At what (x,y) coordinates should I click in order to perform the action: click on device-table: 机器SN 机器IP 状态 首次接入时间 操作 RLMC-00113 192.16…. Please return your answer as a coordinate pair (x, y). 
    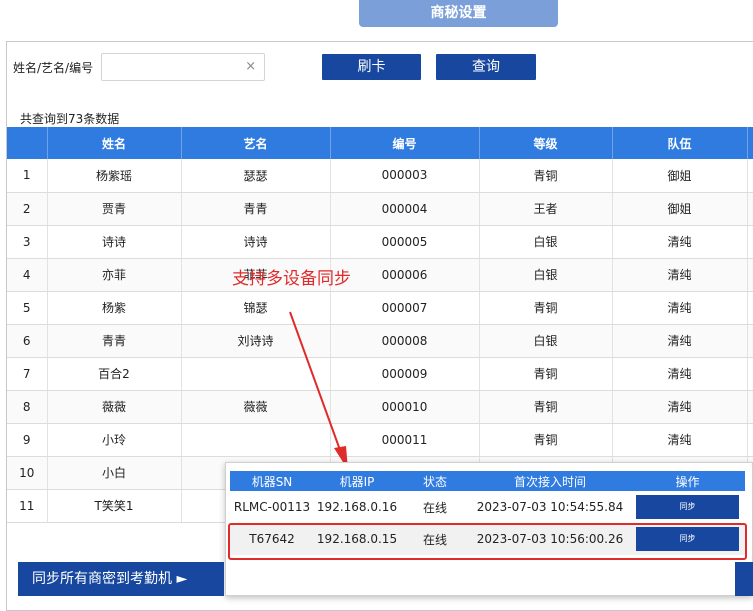
    Looking at the image, I should click on (487, 513).